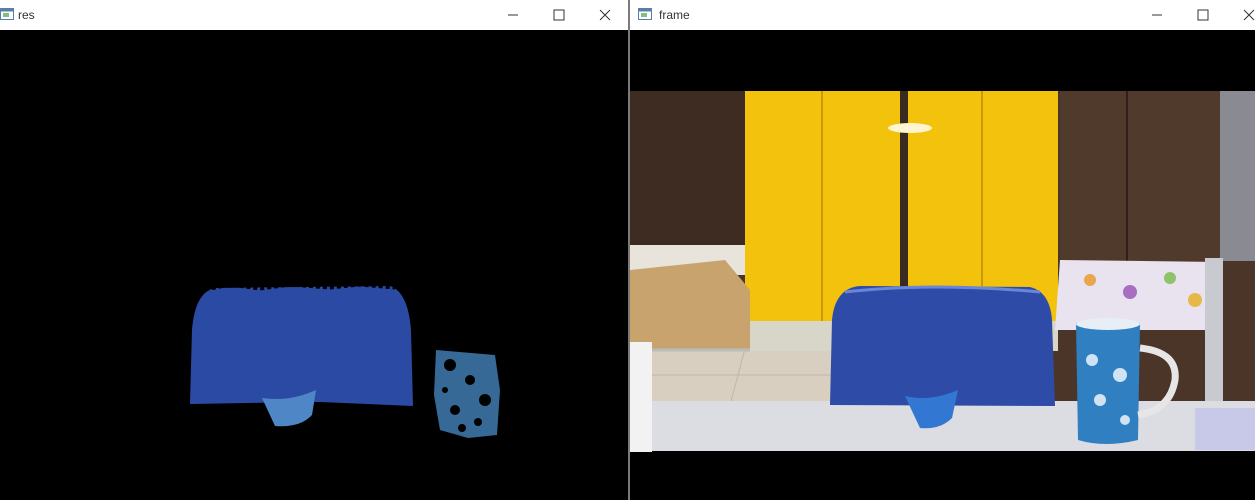 The width and height of the screenshot is (1255, 500). What do you see at coordinates (26, 15) in the screenshot?
I see `window-title: res` at bounding box center [26, 15].